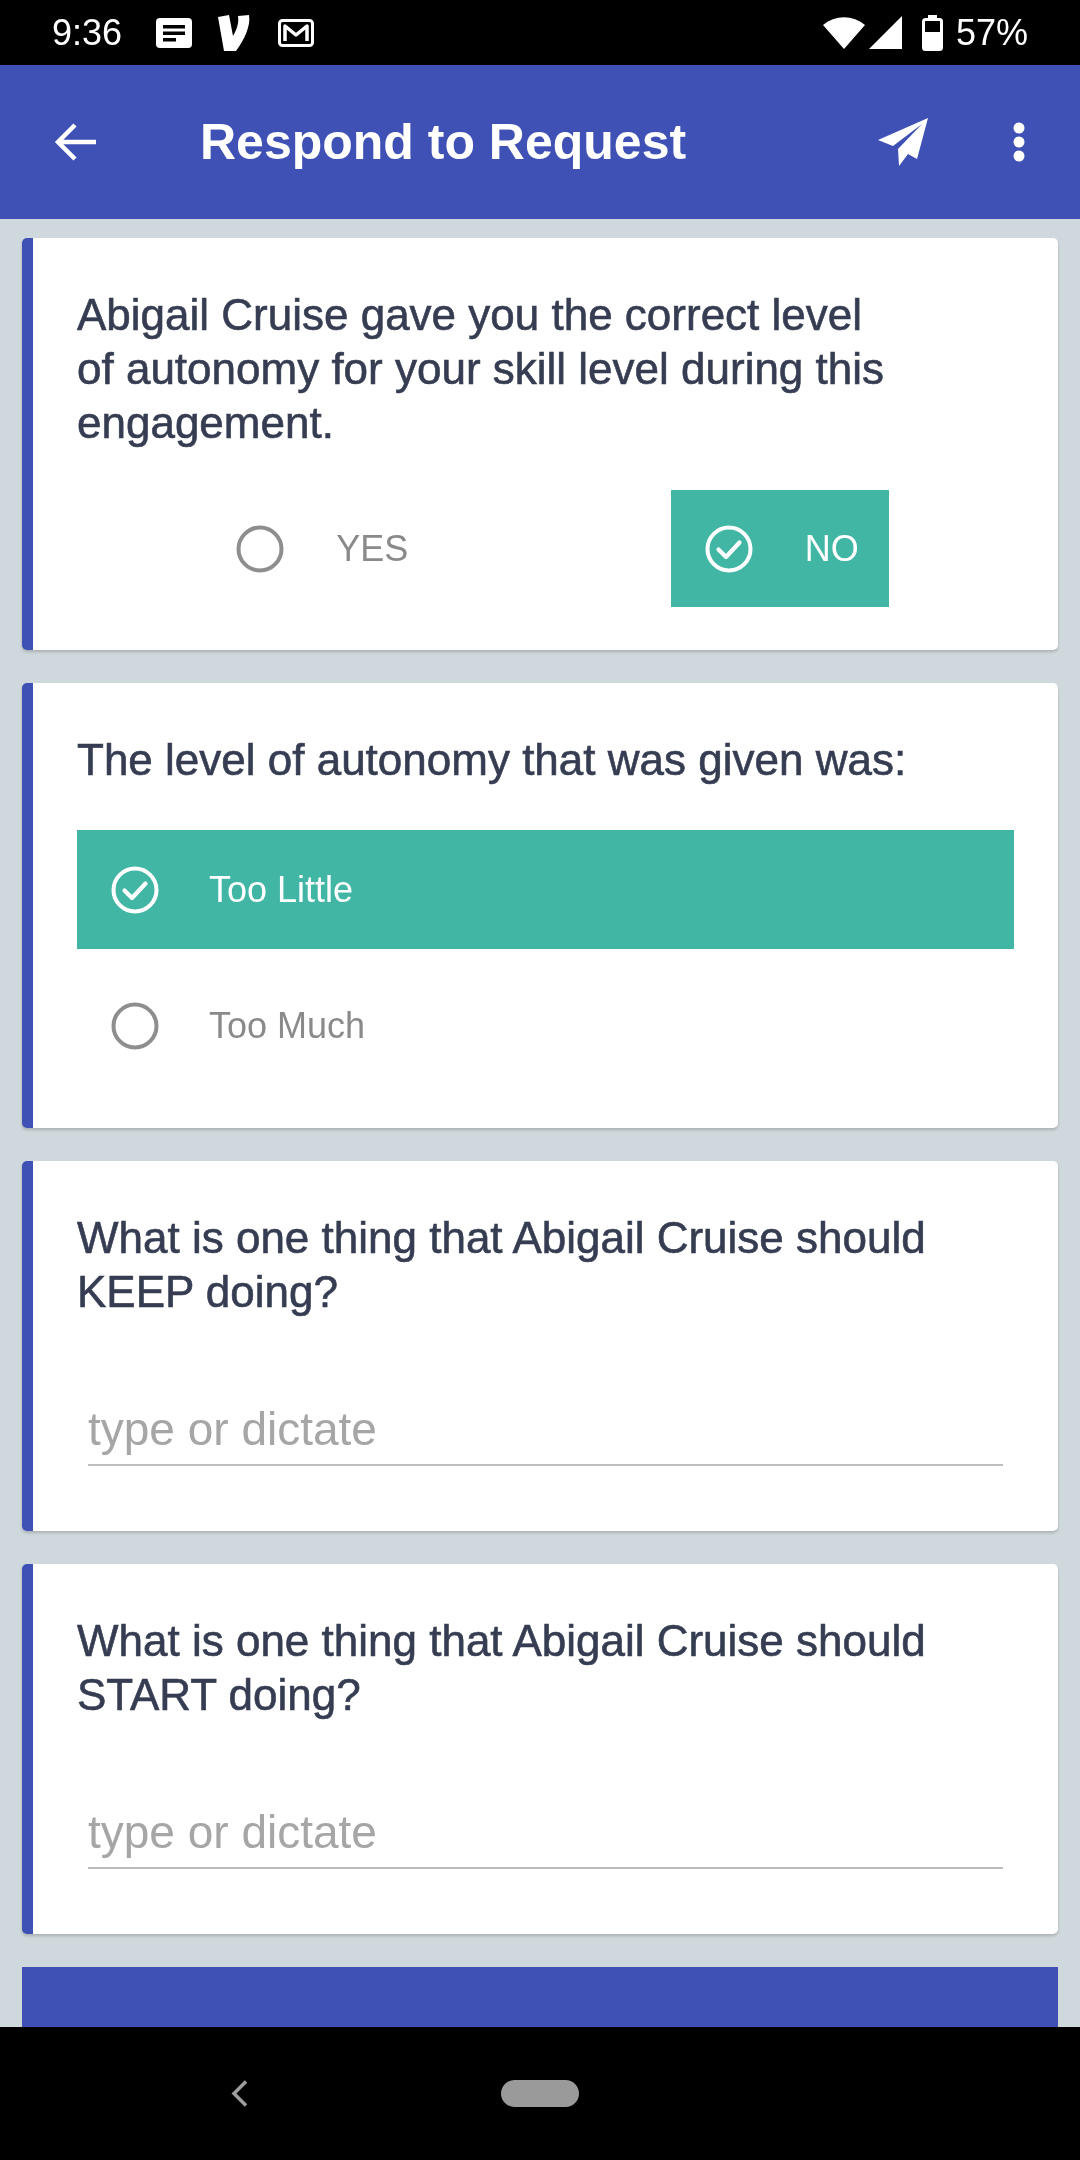  What do you see at coordinates (545, 1025) in the screenshot?
I see `answer-option: Too Much` at bounding box center [545, 1025].